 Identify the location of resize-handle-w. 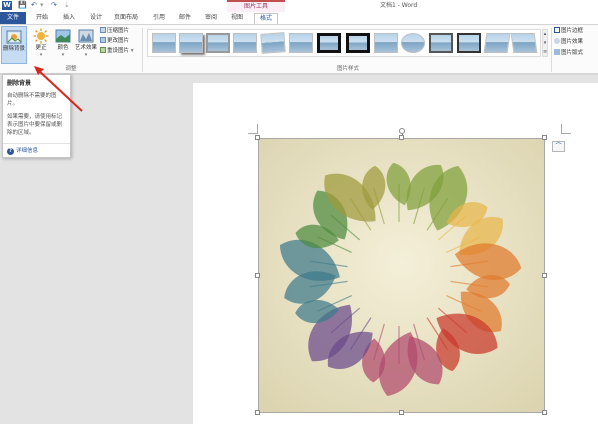
(257, 275).